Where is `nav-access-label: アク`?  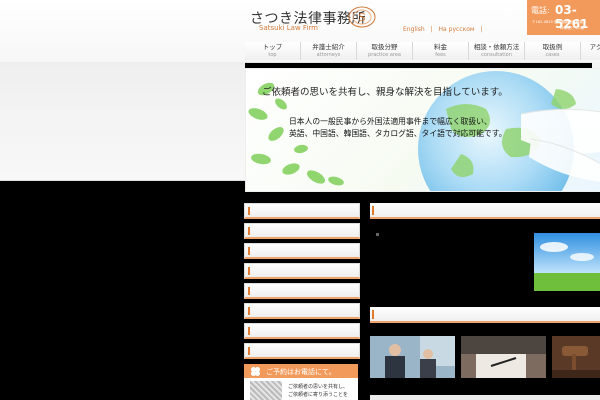
nav-access-label: アク is located at coordinates (594, 47).